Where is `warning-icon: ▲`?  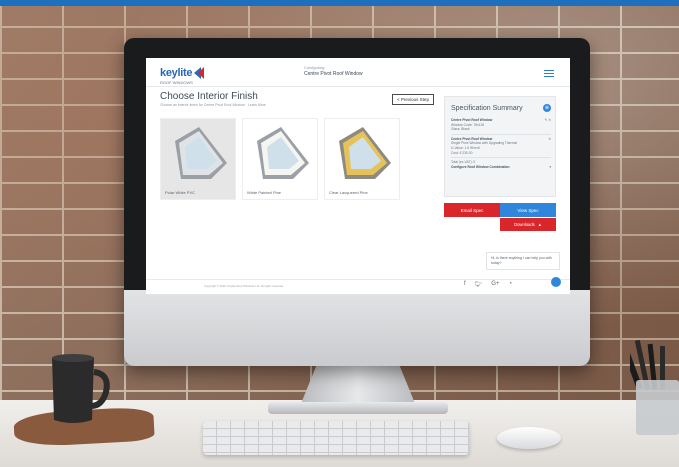
warning-icon: ▲ is located at coordinates (539, 224).